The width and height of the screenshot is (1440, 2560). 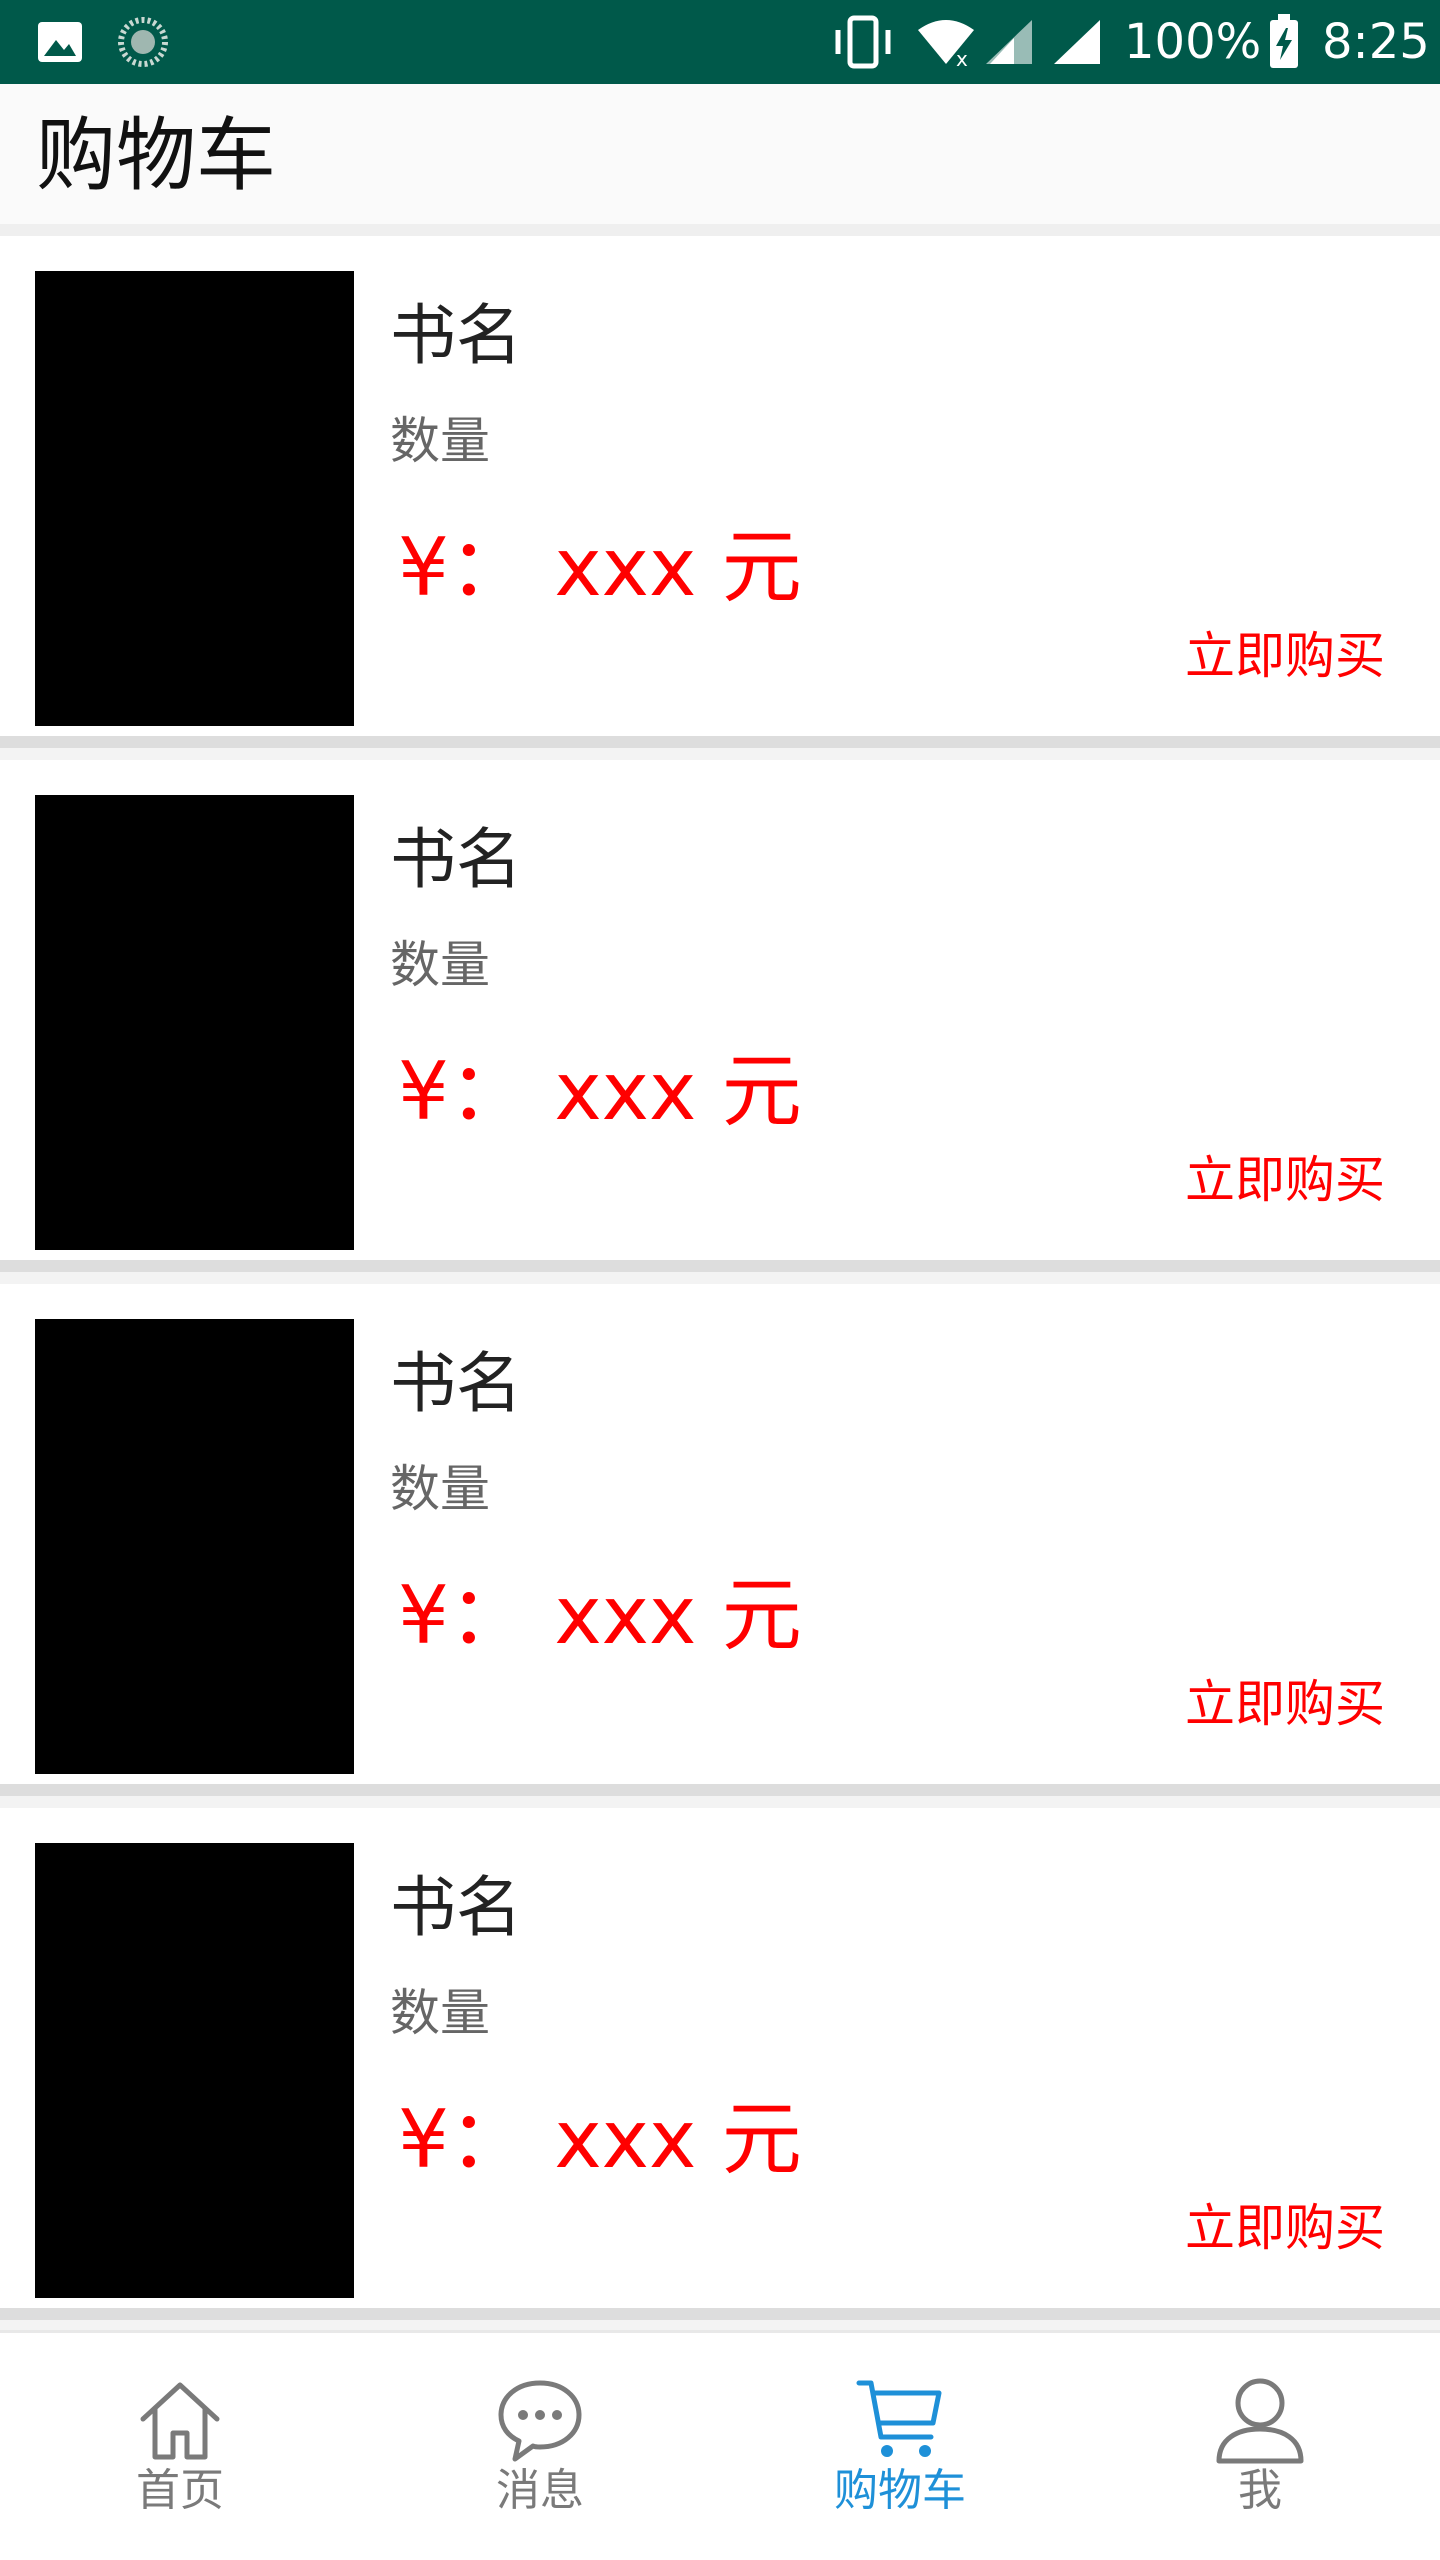 I want to click on svg-text: x, so click(x=962, y=57).